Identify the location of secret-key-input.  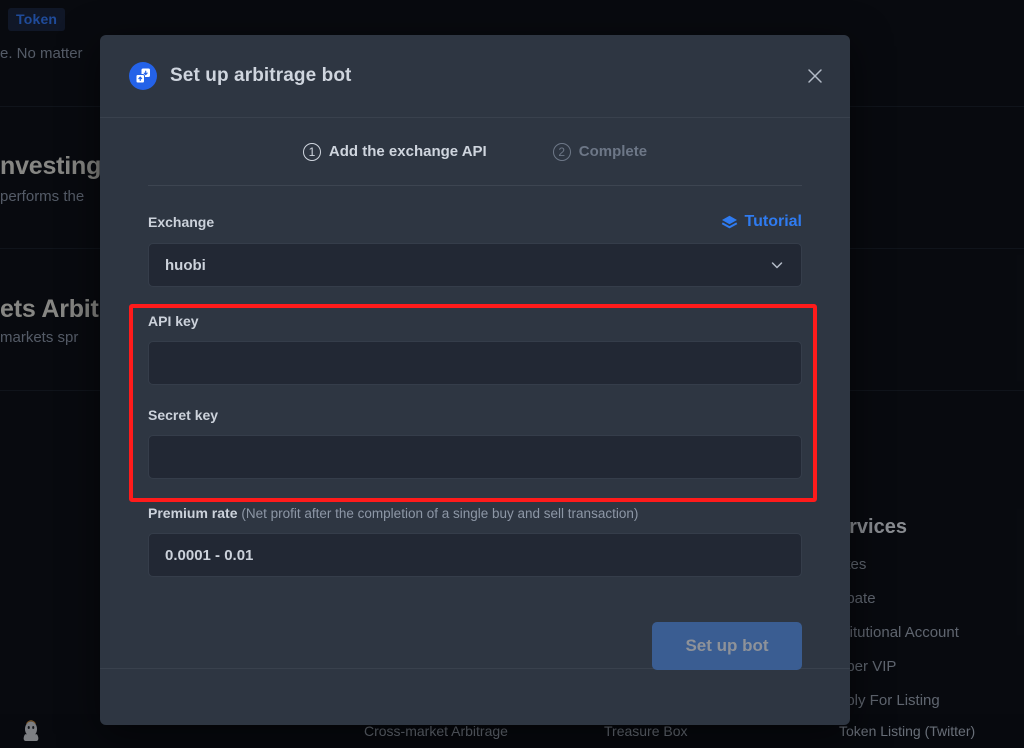
(475, 457).